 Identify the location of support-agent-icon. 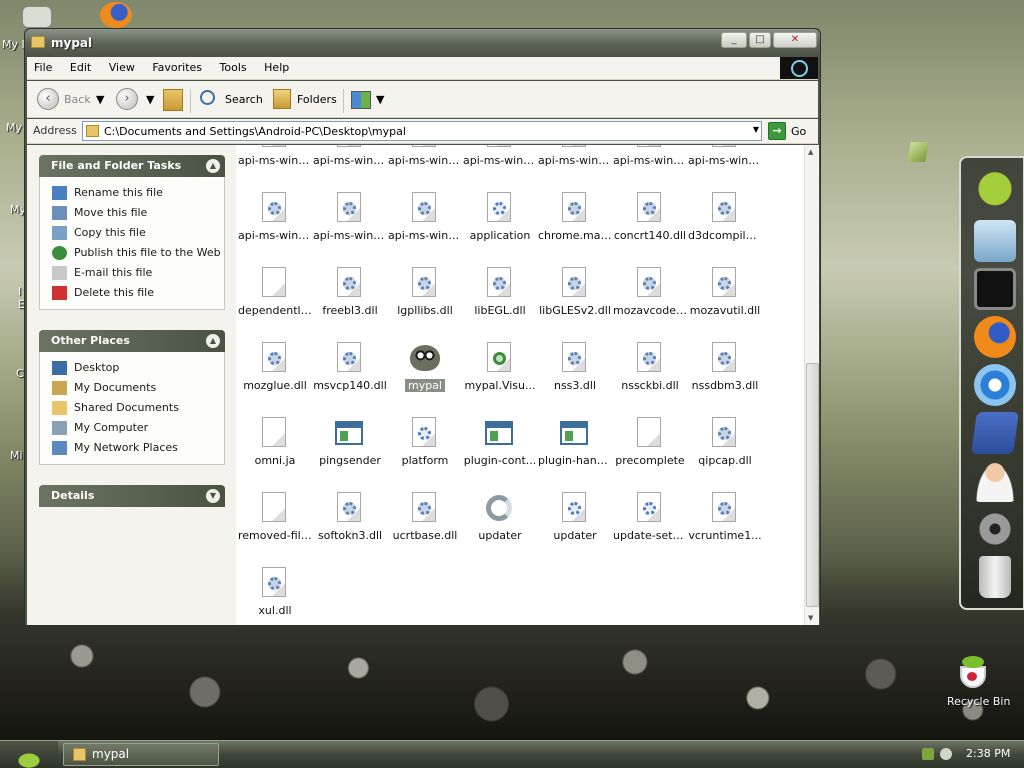
(995, 481).